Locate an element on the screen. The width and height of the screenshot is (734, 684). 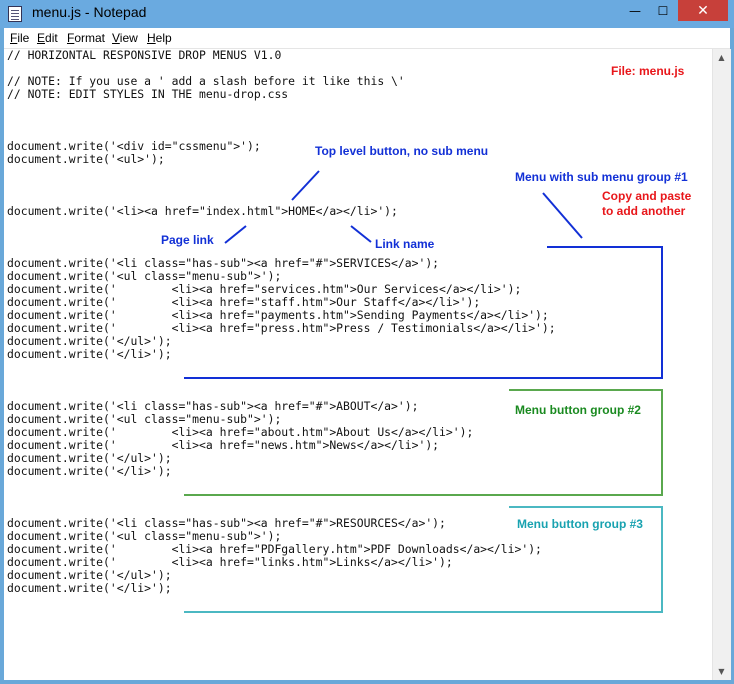
copy-paste-annotation-line2: to add another is located at coordinates (644, 211).